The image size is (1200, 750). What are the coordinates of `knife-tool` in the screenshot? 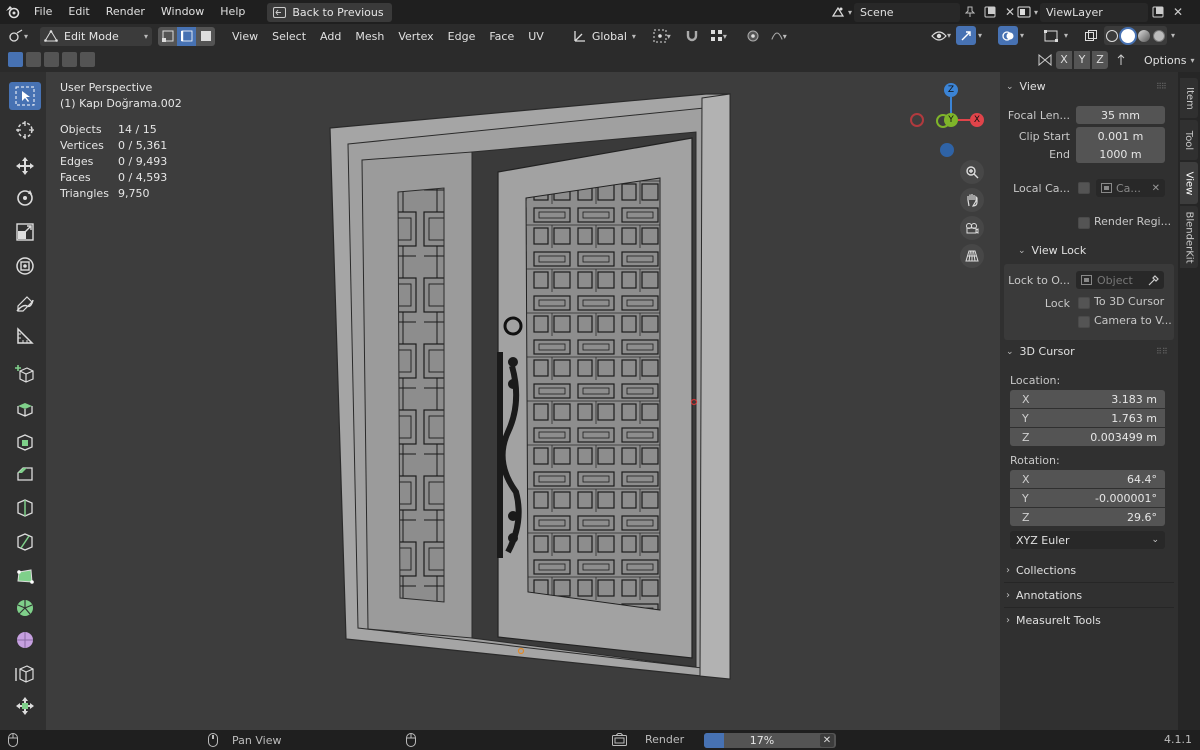 It's located at (25, 542).